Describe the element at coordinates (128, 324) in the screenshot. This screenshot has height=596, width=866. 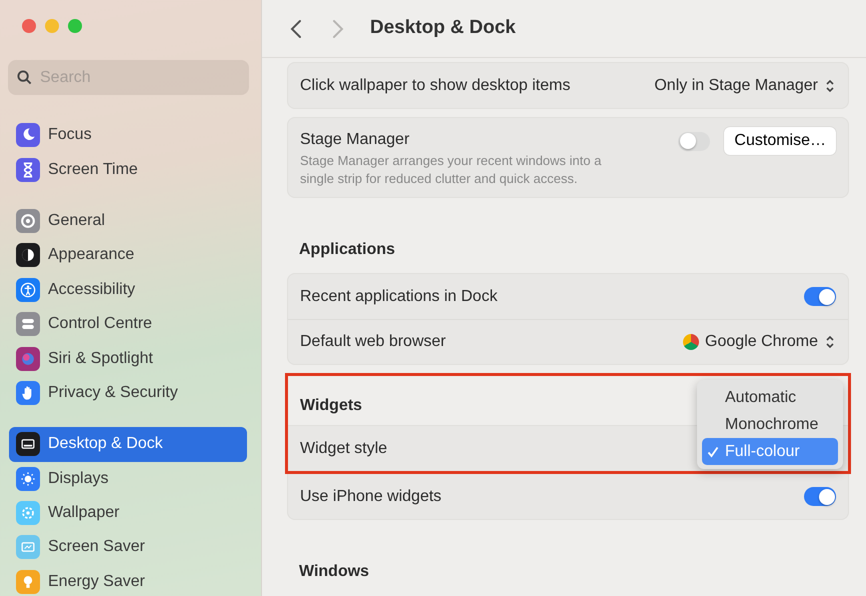
I see `sidebar-item: Control Centre` at that location.